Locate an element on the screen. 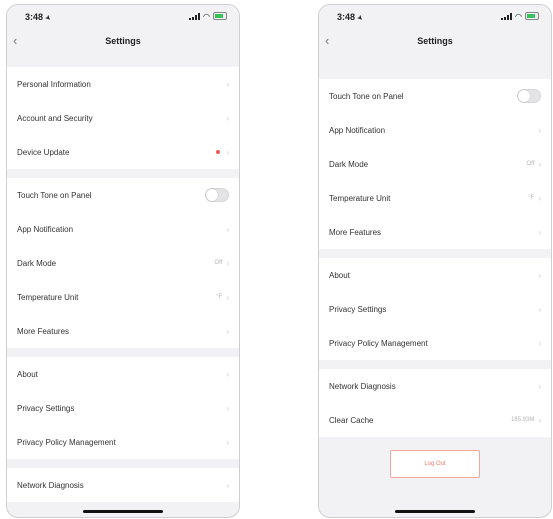  account-security-row: Account and Security › is located at coordinates (123, 118).